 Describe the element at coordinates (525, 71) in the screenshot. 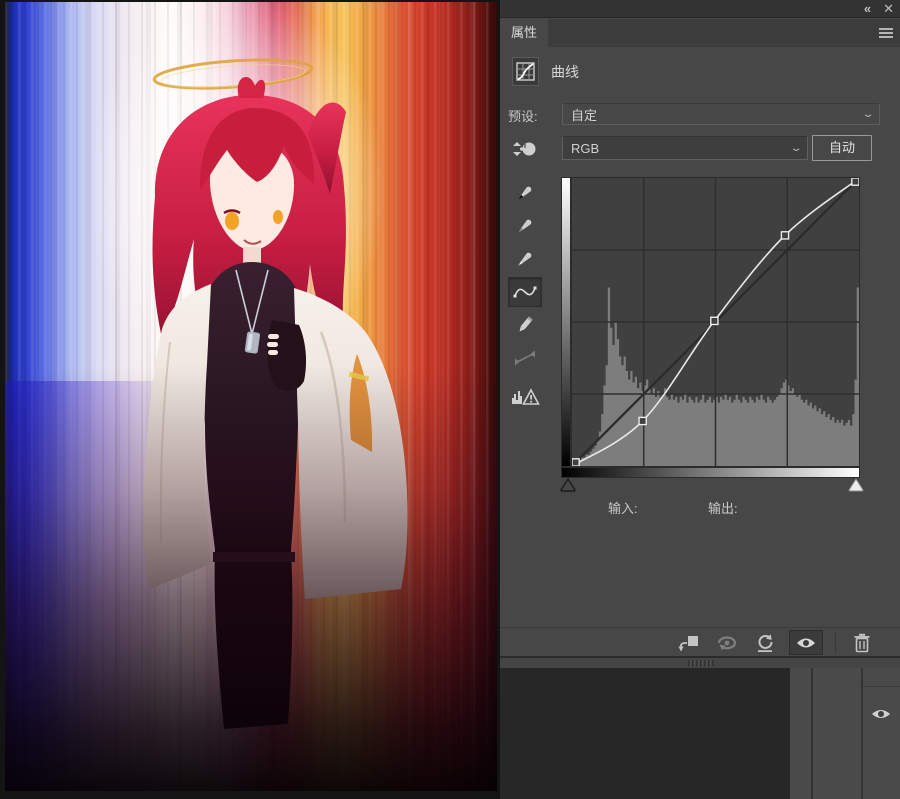

I see `curves-adjustment-icon` at that location.